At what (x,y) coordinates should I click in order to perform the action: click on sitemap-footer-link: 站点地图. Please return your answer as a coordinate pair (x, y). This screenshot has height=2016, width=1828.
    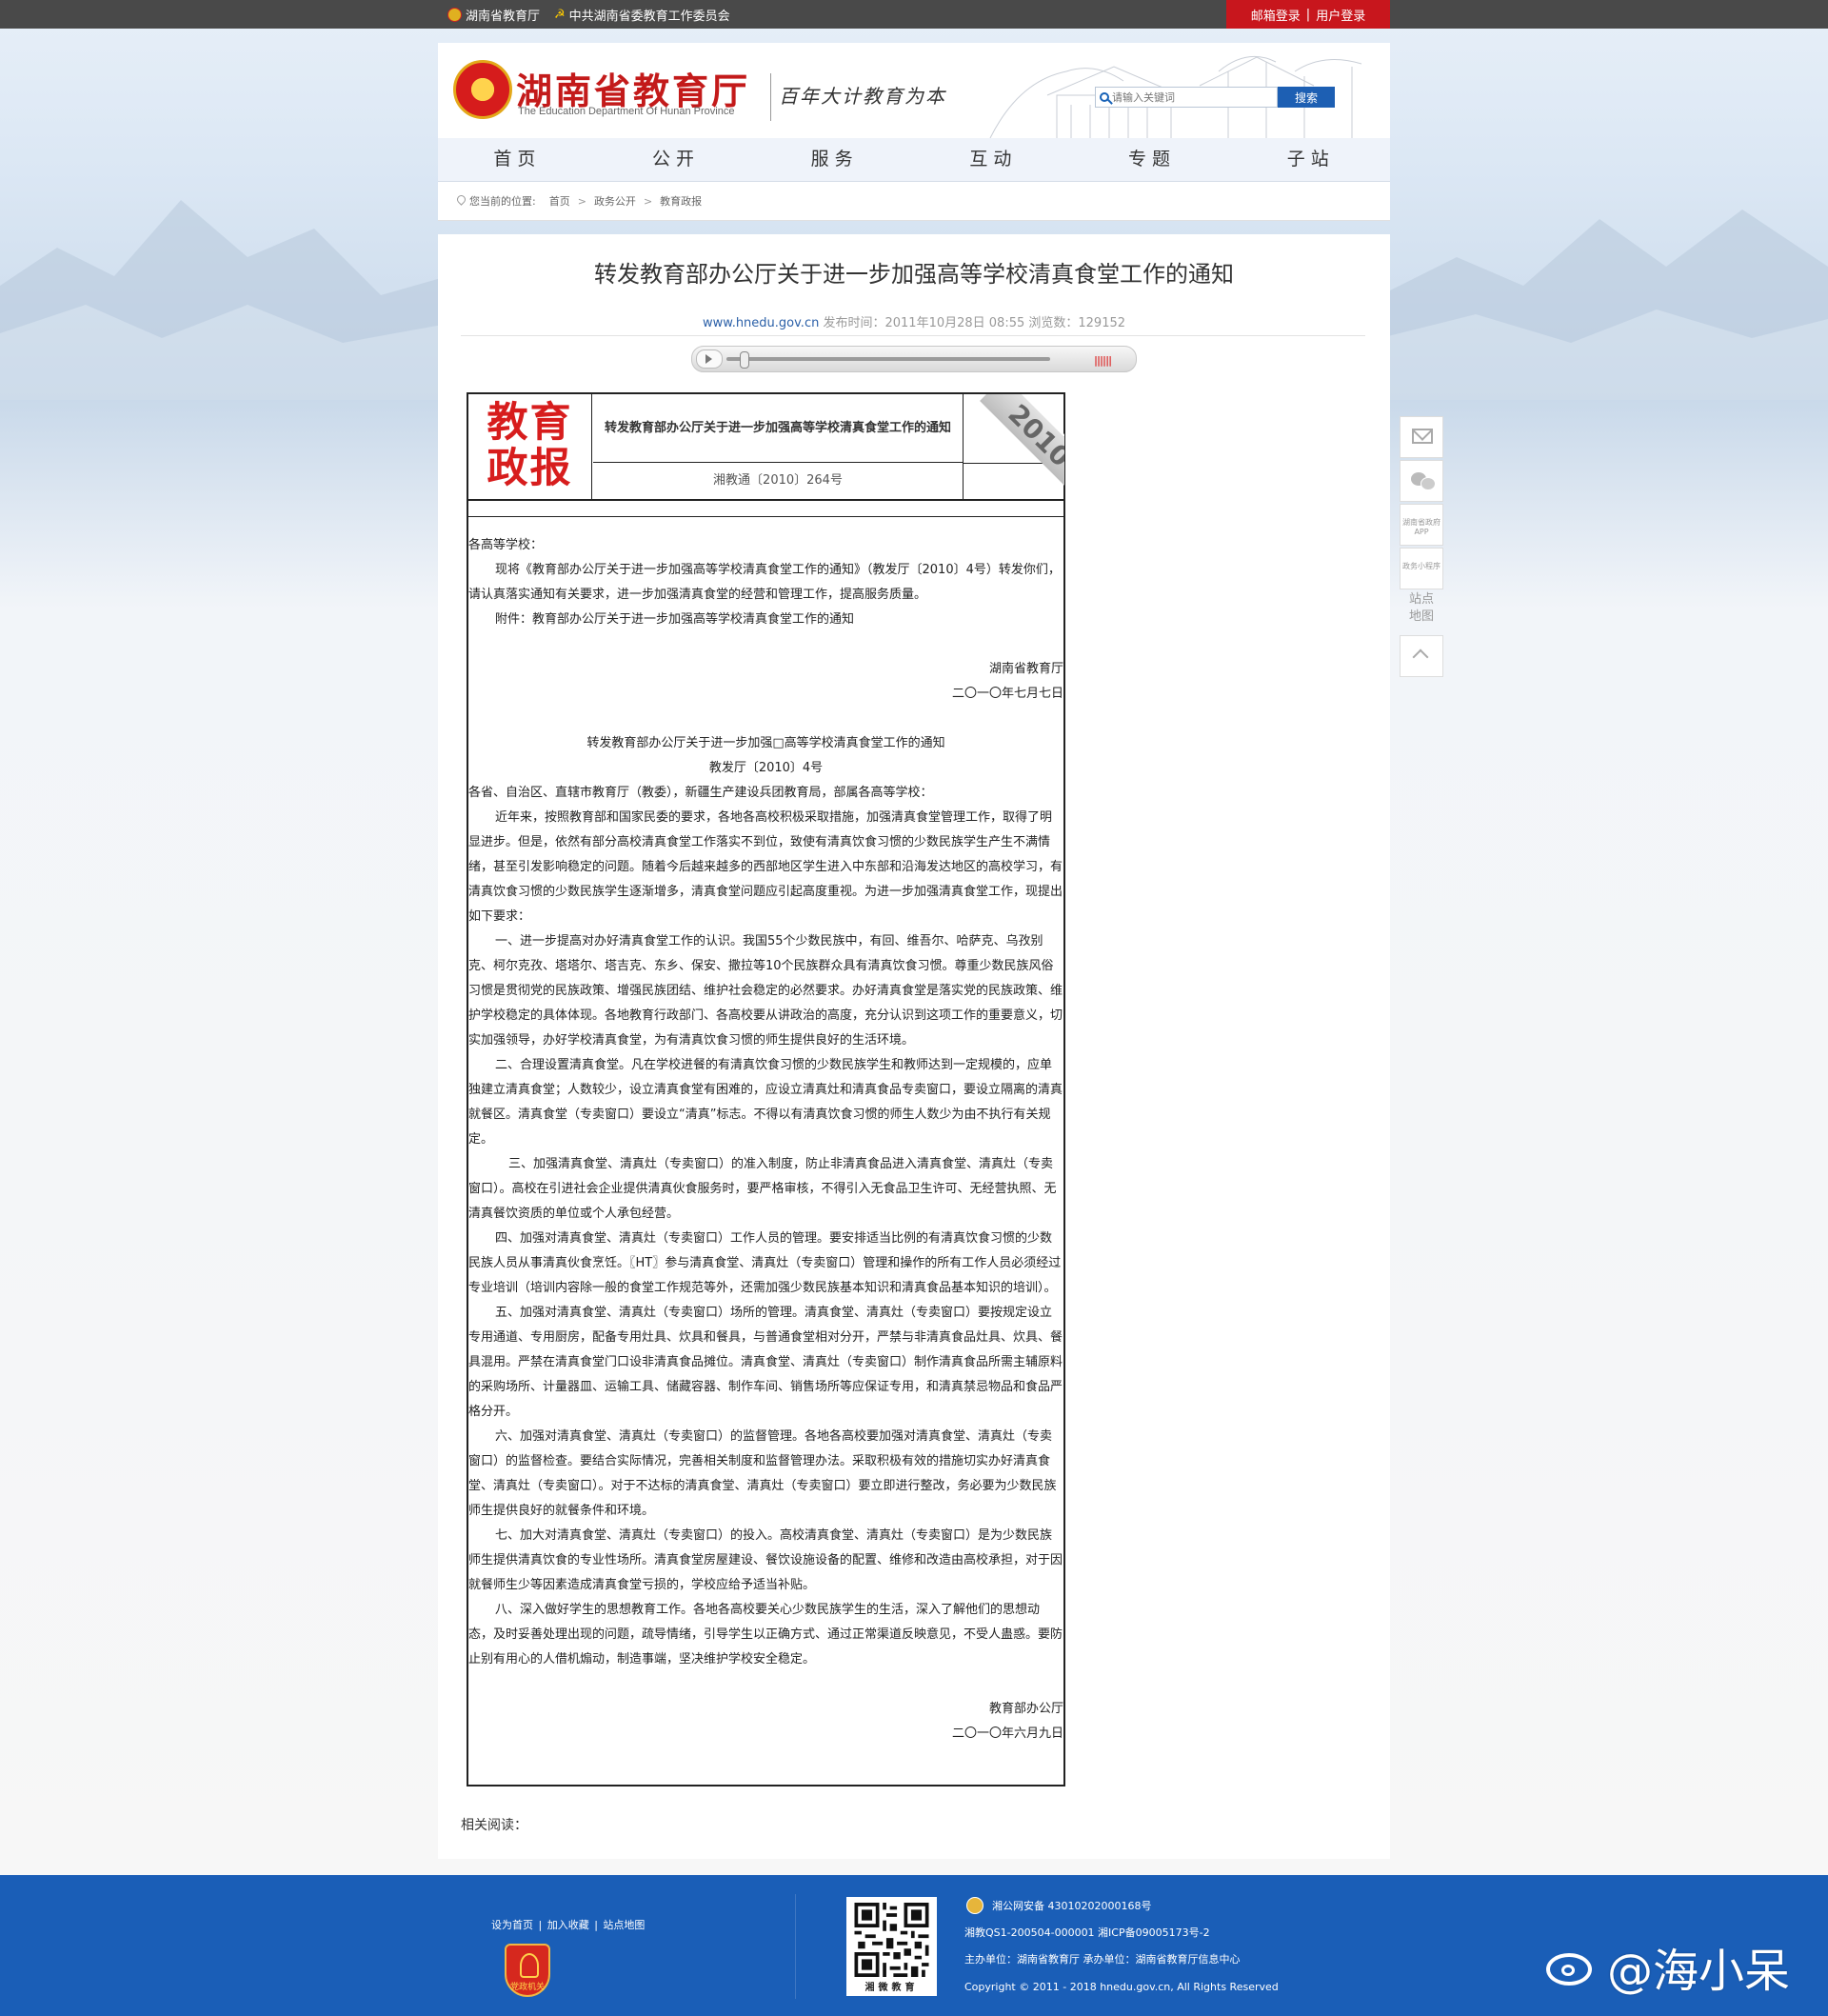
    Looking at the image, I should click on (624, 1925).